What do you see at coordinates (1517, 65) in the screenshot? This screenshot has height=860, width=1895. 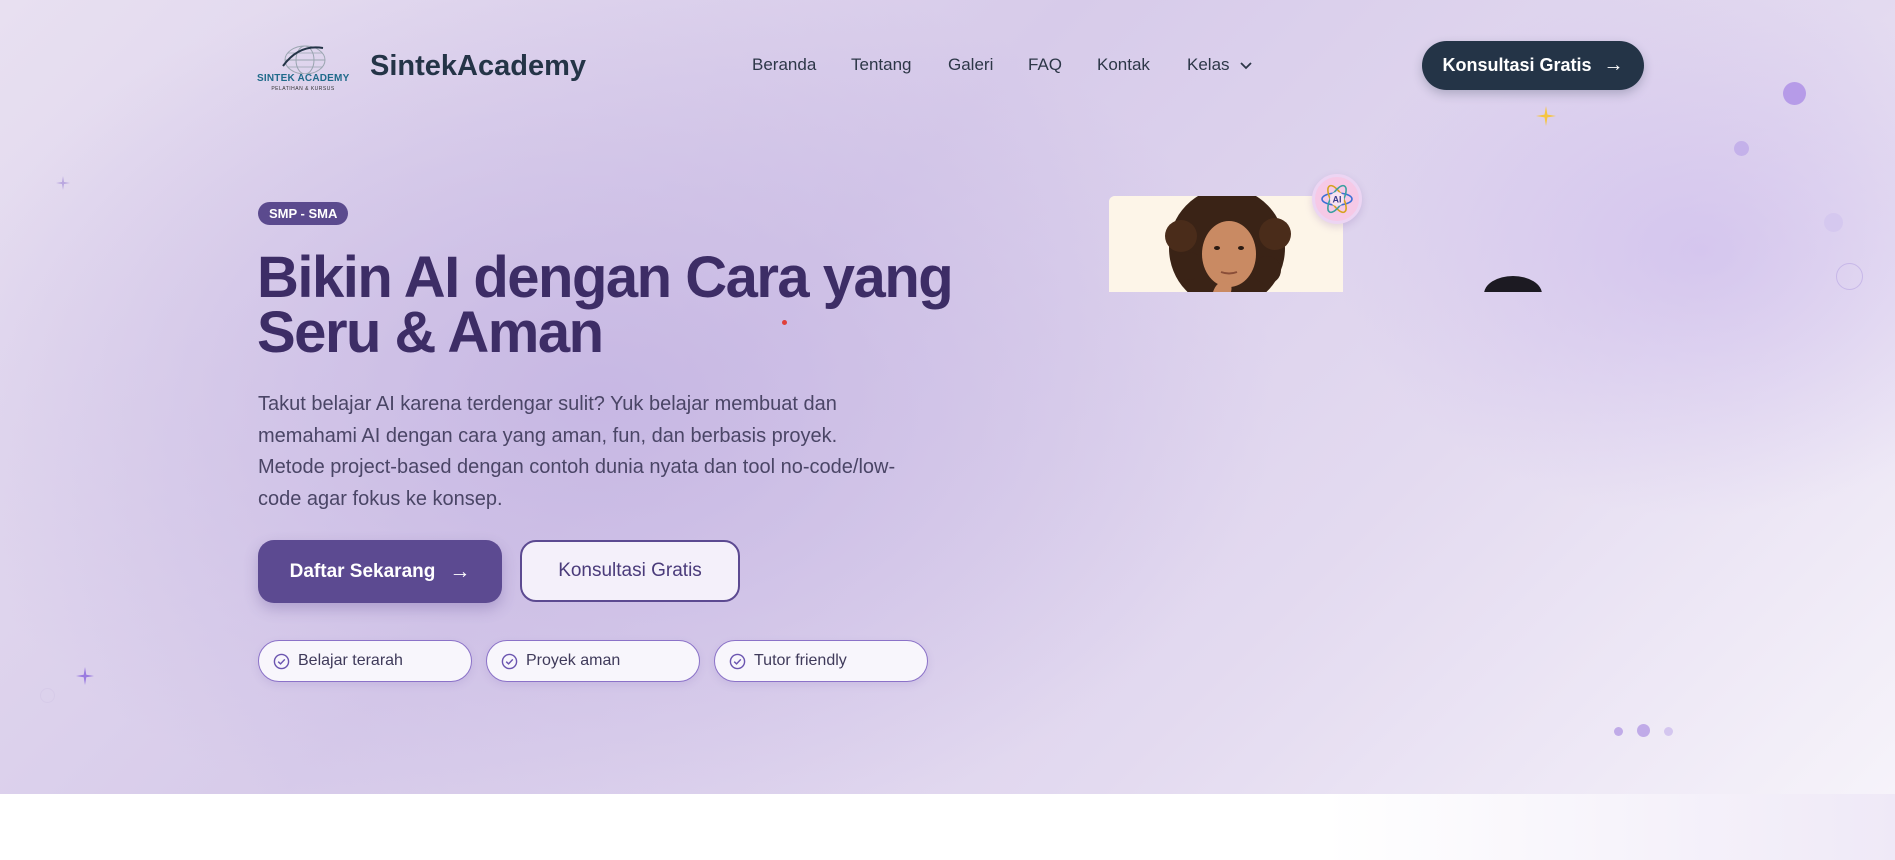 I see `consult-button-label: Konsultasi Gratis` at bounding box center [1517, 65].